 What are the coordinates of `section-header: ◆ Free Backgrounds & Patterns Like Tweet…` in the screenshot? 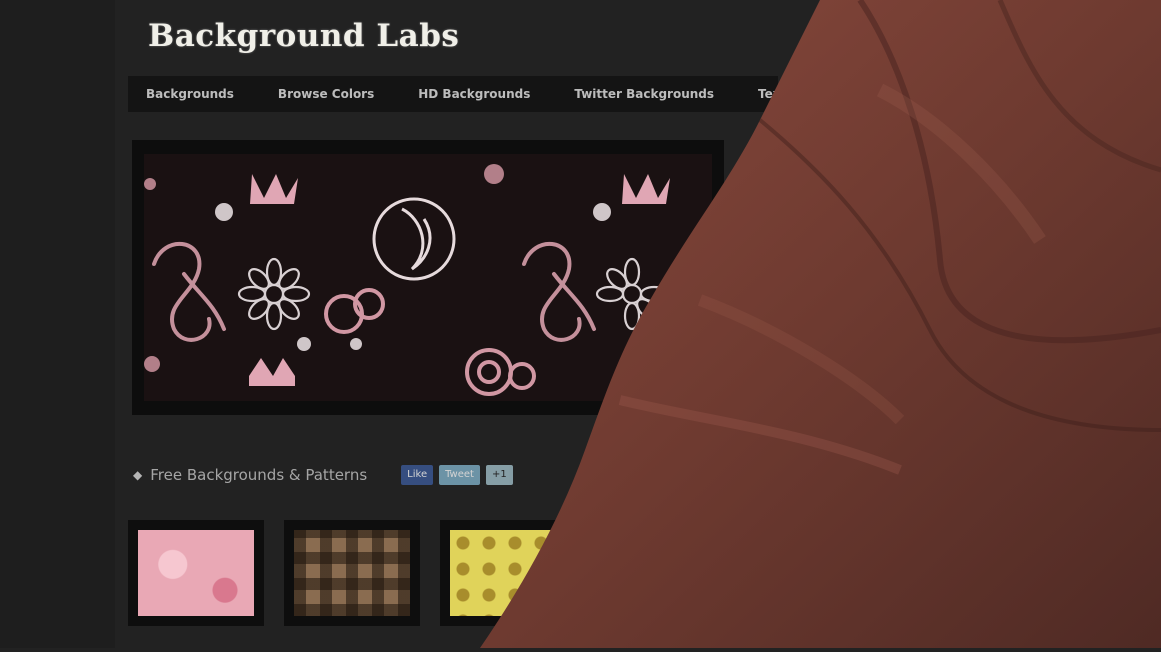 It's located at (326, 475).